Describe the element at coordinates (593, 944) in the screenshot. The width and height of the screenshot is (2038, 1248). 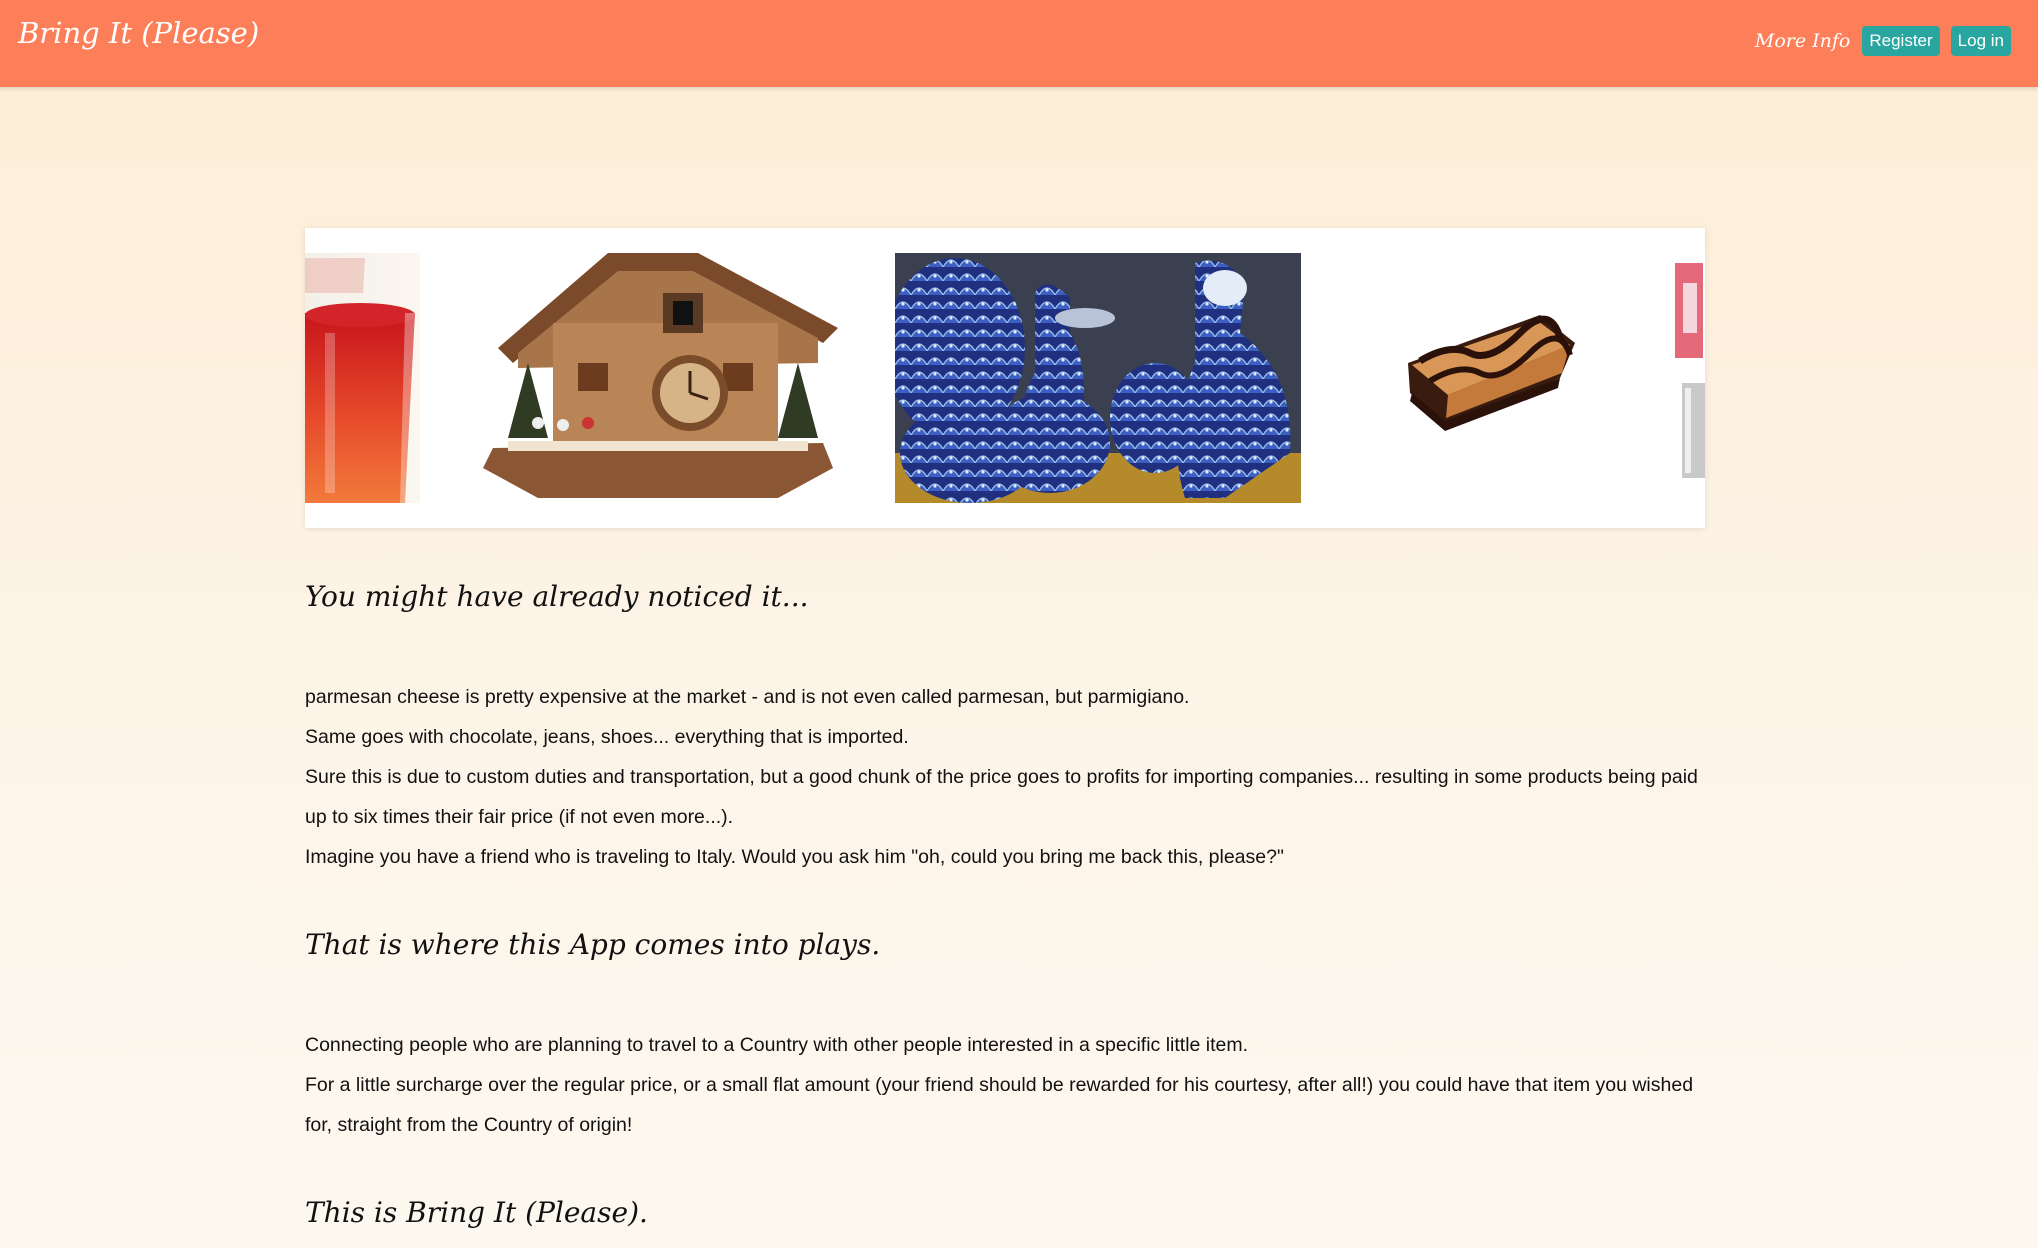
I see `section-heading-app: That is where this App comes into plays.` at that location.